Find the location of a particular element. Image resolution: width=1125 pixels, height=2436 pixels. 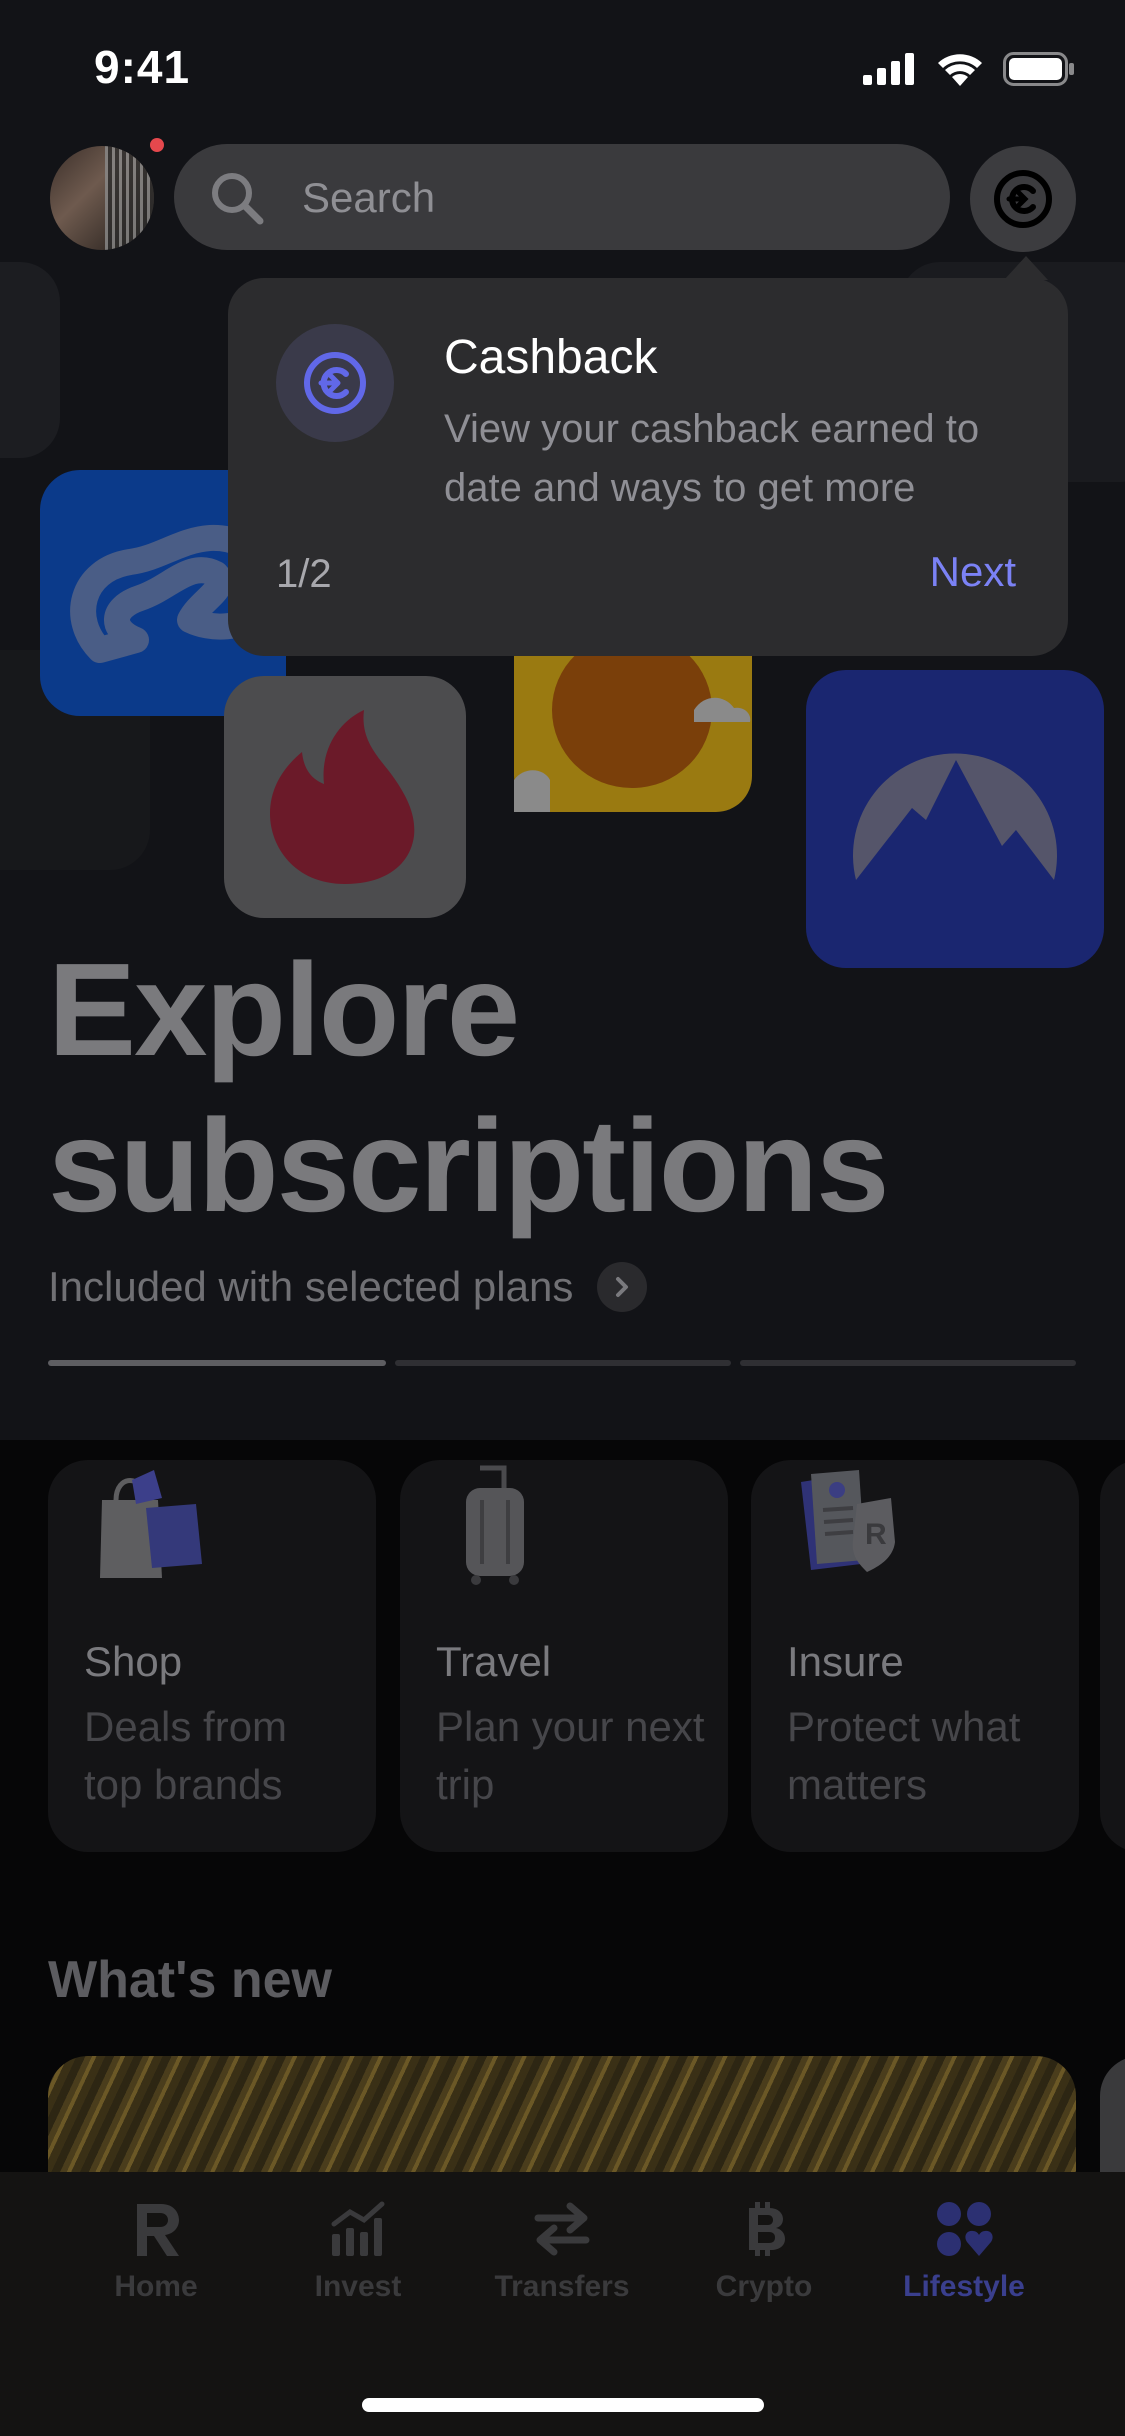

home-indicator is located at coordinates (563, 2405).